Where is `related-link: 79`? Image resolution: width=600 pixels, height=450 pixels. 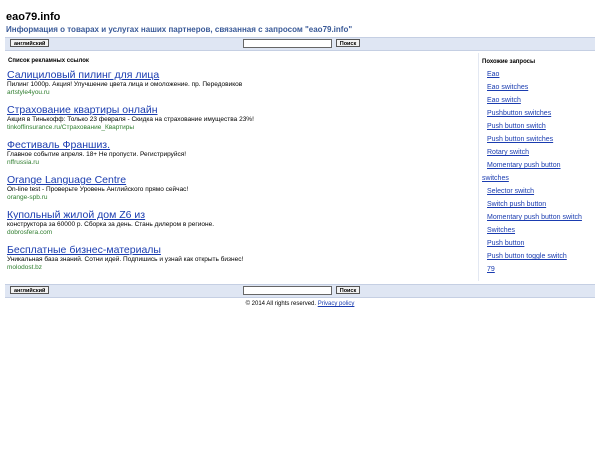
related-link: 79 is located at coordinates (491, 269).